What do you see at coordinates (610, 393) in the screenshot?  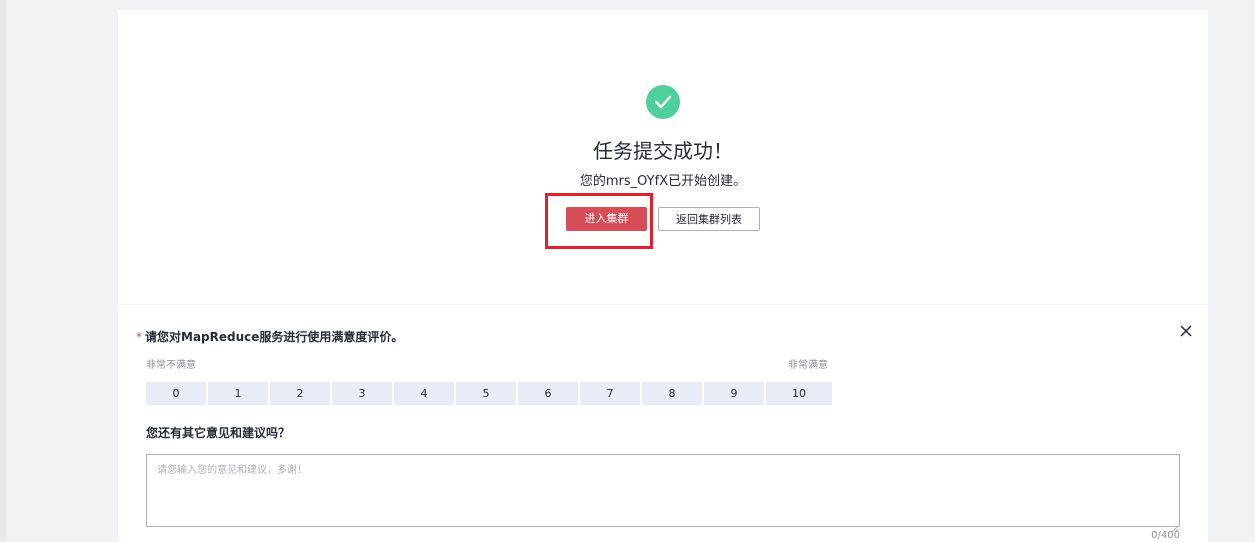 I see `rating-option-7: 7` at bounding box center [610, 393].